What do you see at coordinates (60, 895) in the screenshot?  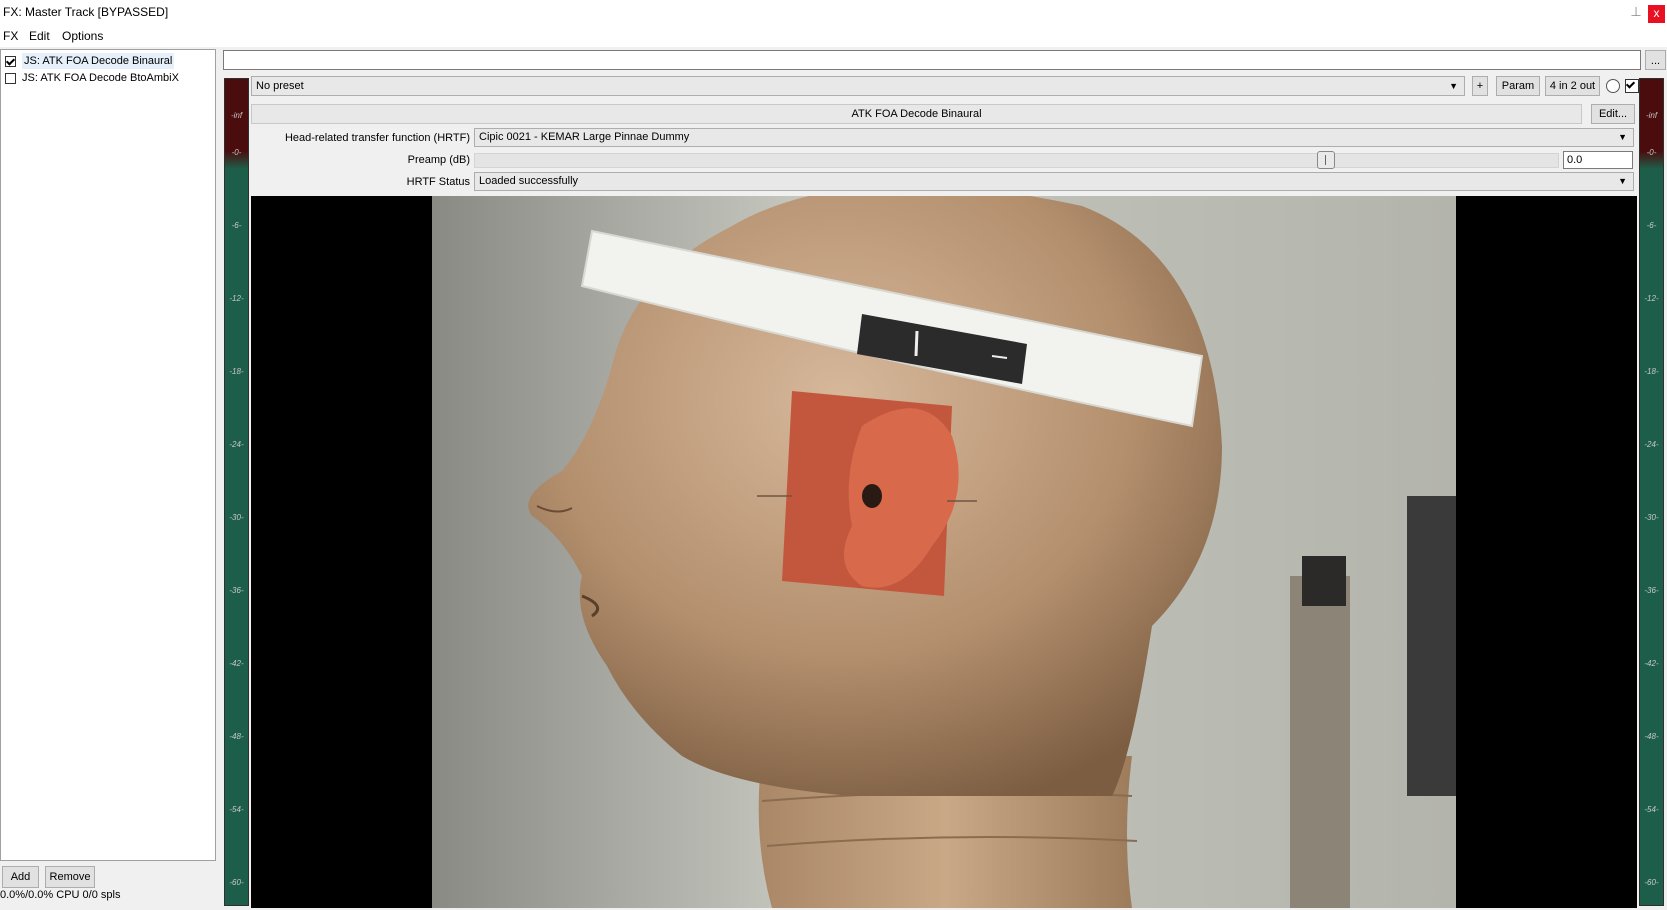 I see `cpu-status: 0.0%/0.0% CPU 0/0 spls` at bounding box center [60, 895].